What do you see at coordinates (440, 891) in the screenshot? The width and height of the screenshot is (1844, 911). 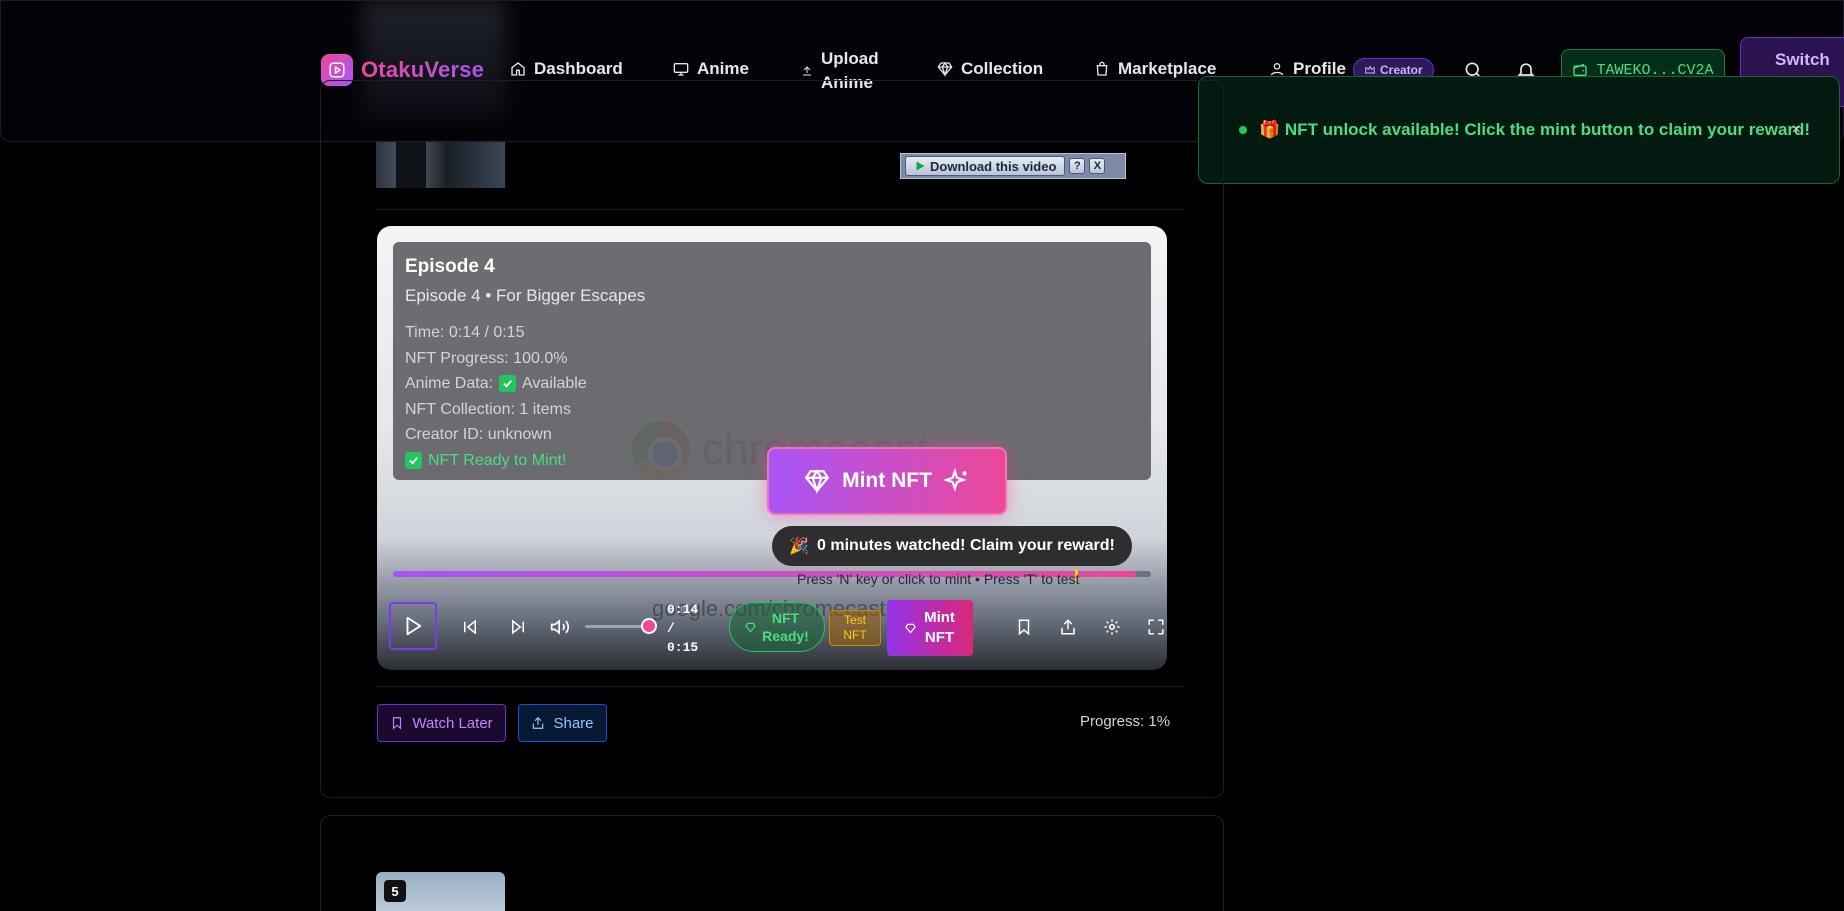 I see `episode-5-thumbnail: 5` at bounding box center [440, 891].